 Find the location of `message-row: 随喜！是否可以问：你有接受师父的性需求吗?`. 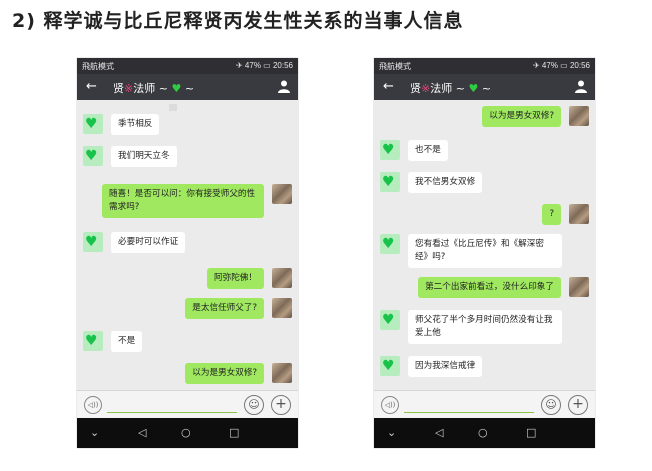

message-row: 随喜！是否可以问：你有接受师父的性需求吗? is located at coordinates (197, 201).